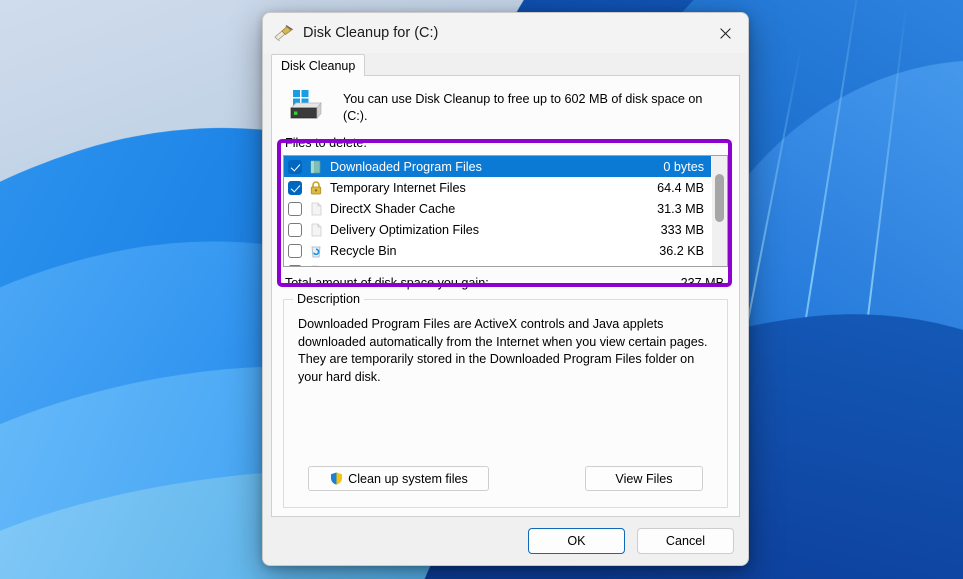 Image resolution: width=963 pixels, height=579 pixels. What do you see at coordinates (497, 250) in the screenshot?
I see `list-item: Recycle Bin 36.2 KB` at bounding box center [497, 250].